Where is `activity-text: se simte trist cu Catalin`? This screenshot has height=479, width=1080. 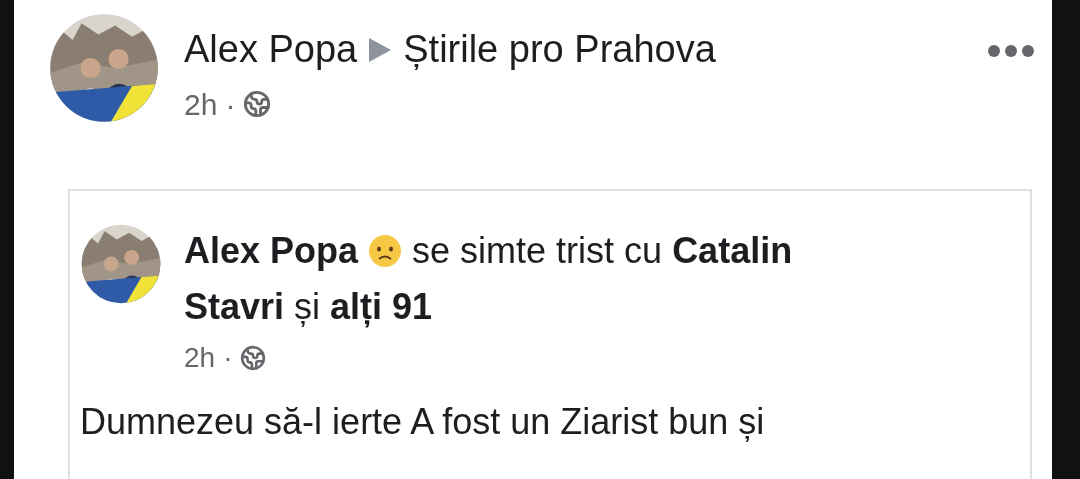 activity-text: se simte trist cu Catalin is located at coordinates (602, 250).